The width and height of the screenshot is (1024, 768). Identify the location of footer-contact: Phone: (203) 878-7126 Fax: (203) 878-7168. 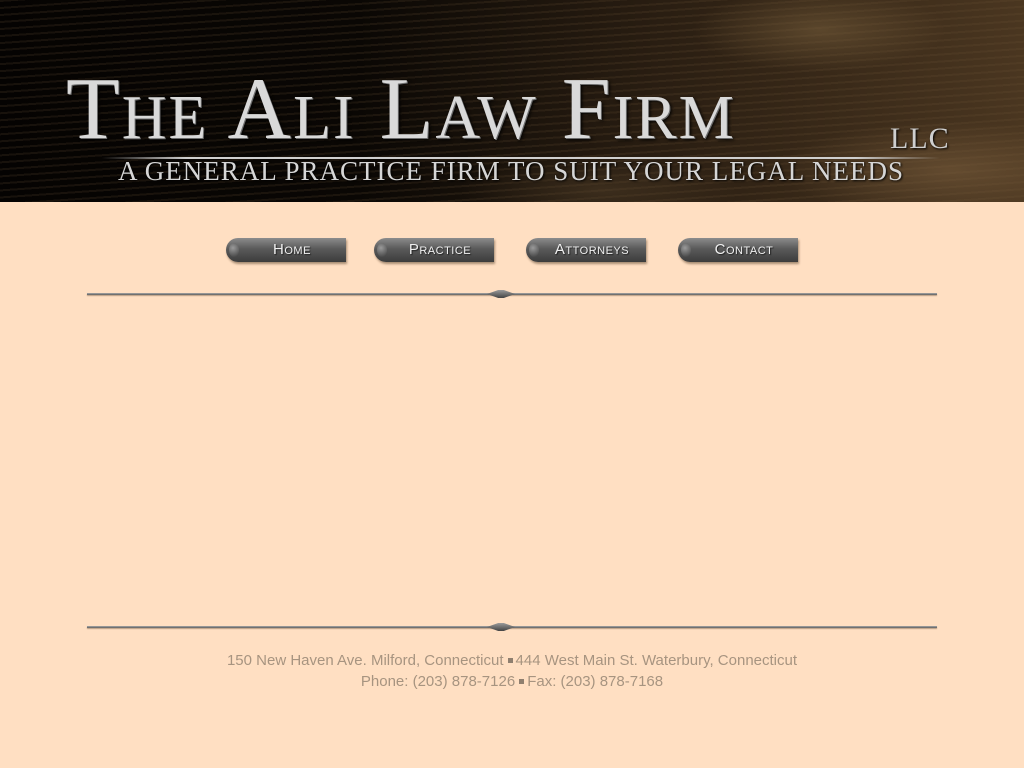
(512, 681).